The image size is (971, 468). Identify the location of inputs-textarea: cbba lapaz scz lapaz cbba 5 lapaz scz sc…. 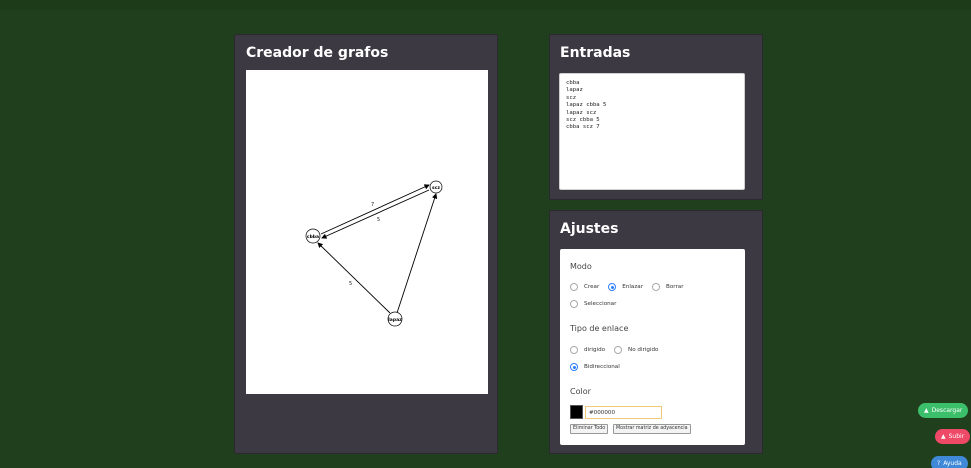
(652, 131).